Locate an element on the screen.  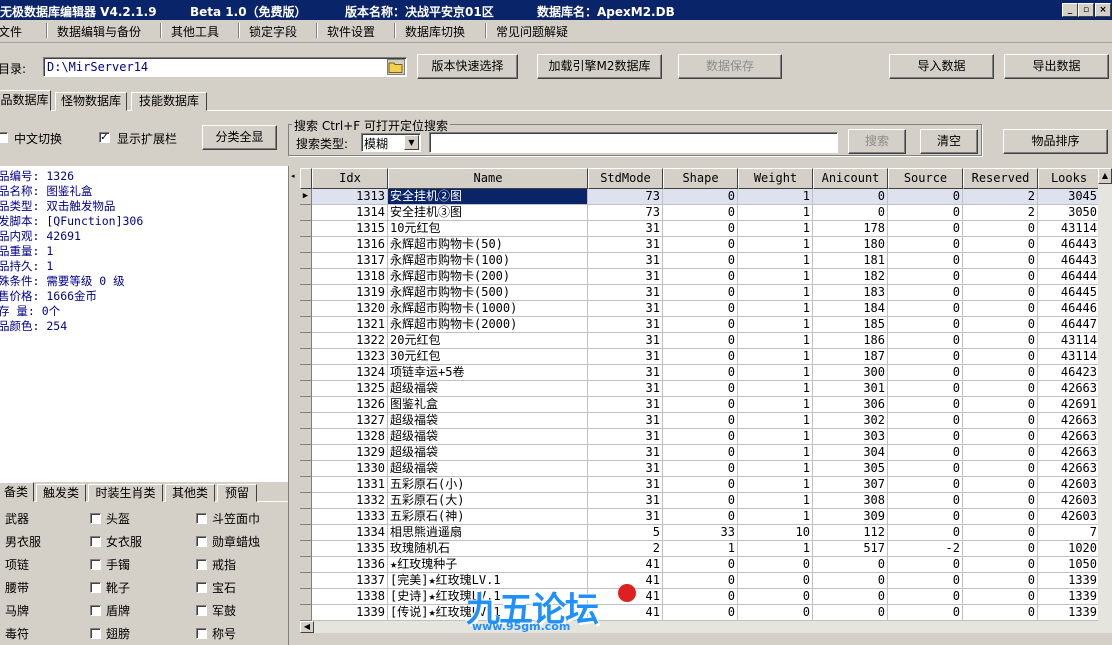
cell-name: 五彩原石(神) is located at coordinates (488, 517).